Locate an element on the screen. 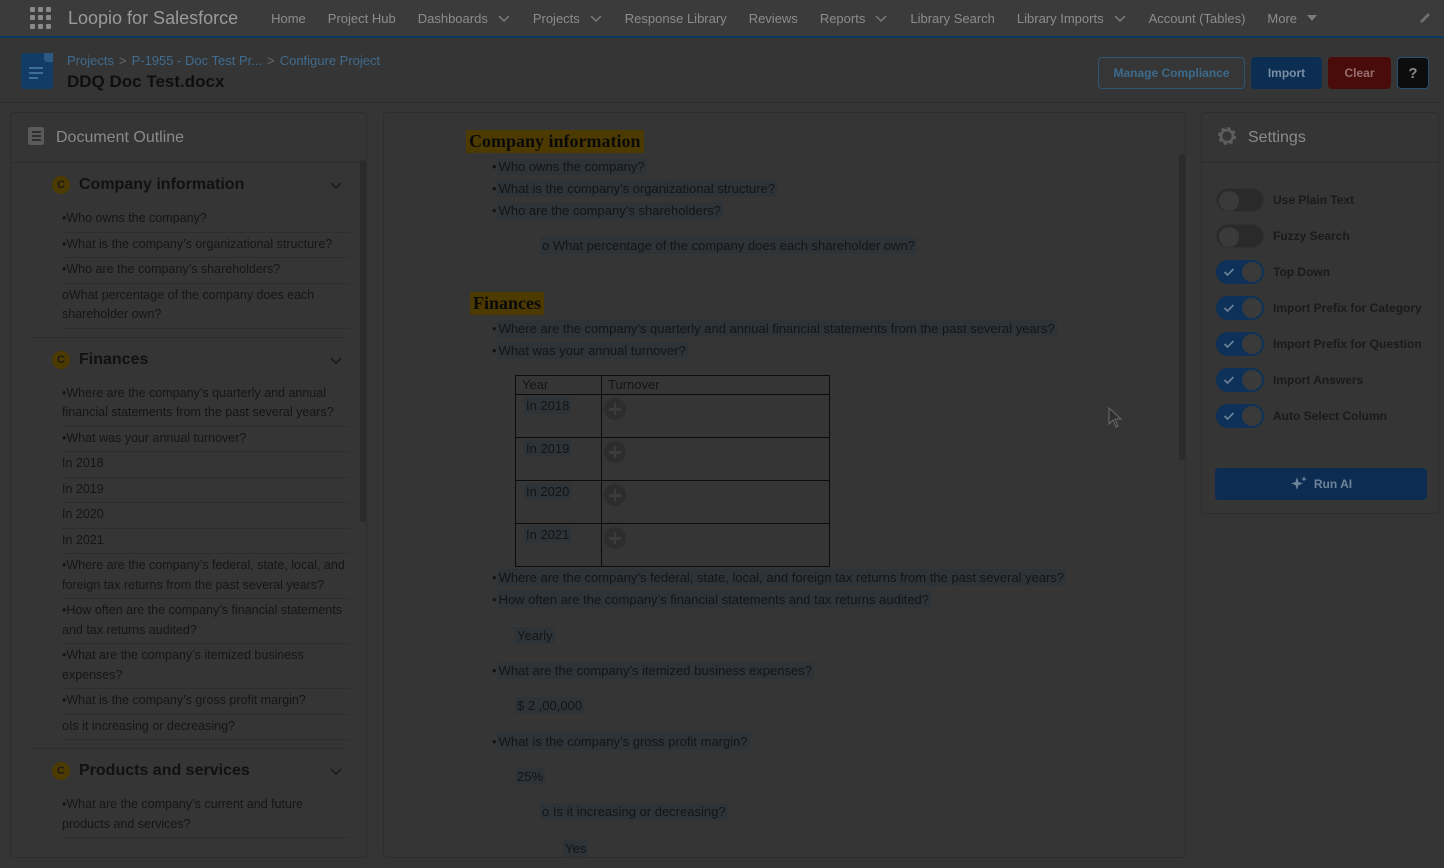  table-row: In 2021 is located at coordinates (672, 545).